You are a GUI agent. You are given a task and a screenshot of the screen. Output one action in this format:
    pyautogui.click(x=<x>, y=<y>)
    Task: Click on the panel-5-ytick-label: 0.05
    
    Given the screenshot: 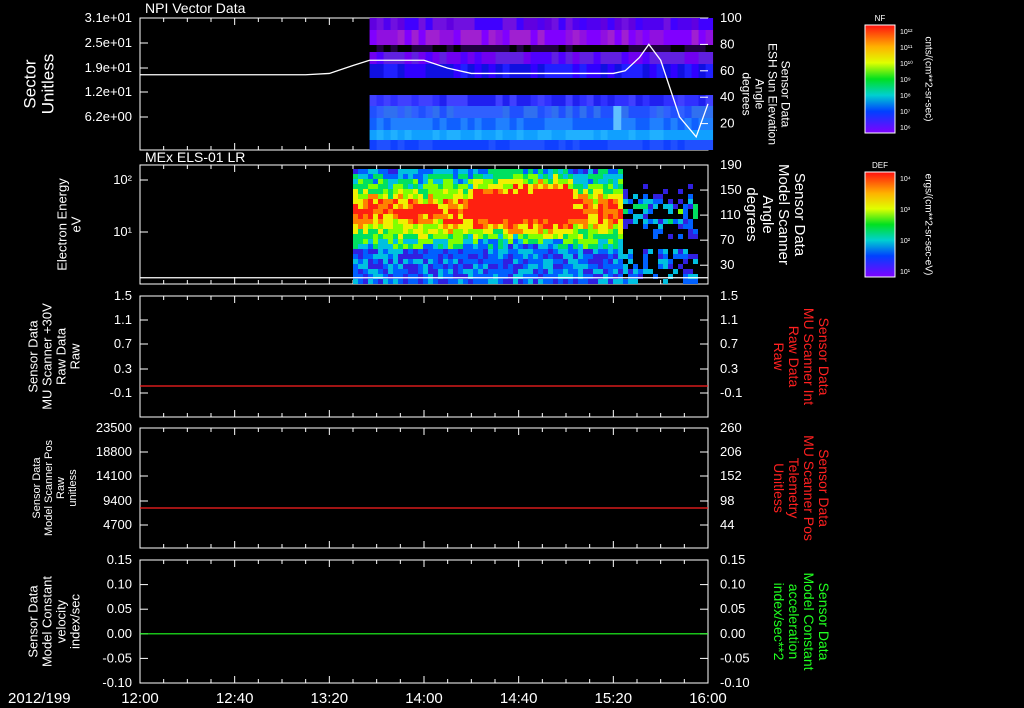 What is the action you would take?
    pyautogui.click(x=119, y=608)
    